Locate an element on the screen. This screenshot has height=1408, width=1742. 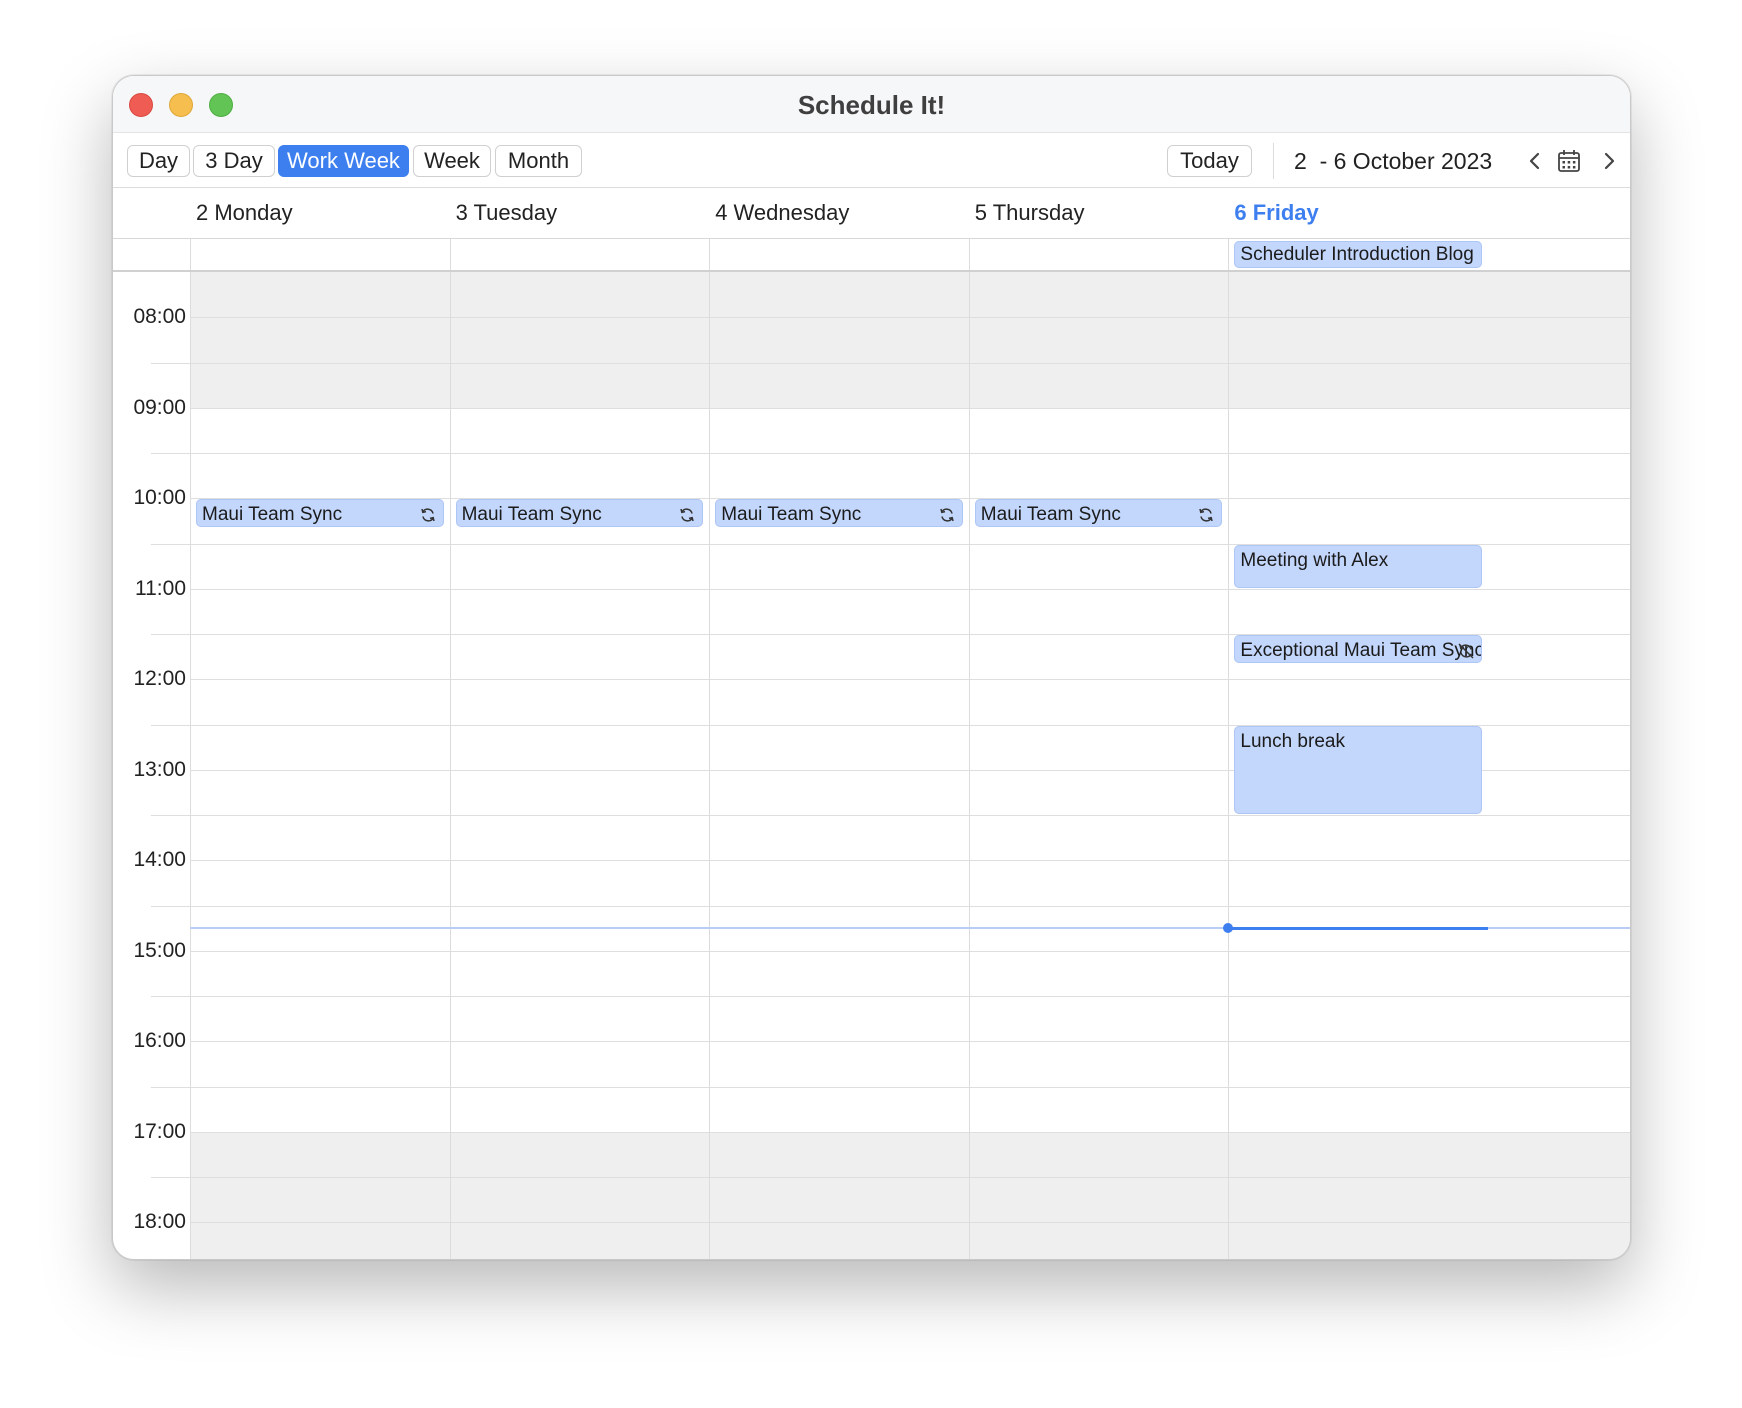
day-header-3: 4 Wednesday is located at coordinates (782, 213).